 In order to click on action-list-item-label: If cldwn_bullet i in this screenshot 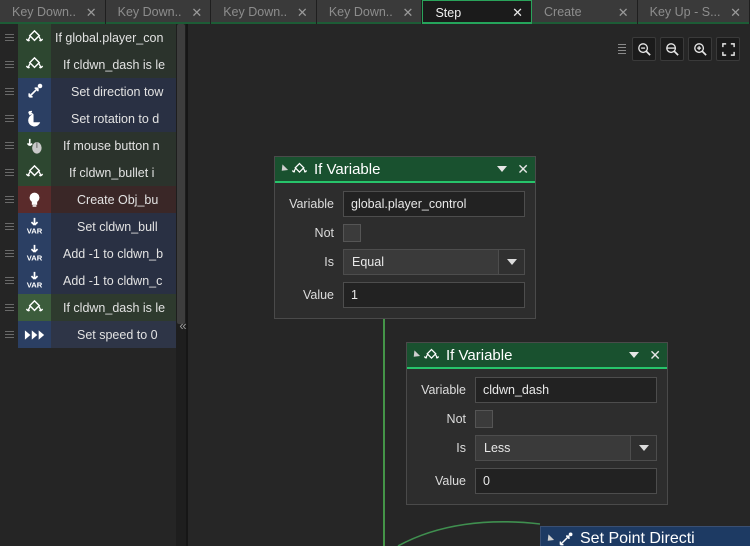, I will do `click(112, 172)`.